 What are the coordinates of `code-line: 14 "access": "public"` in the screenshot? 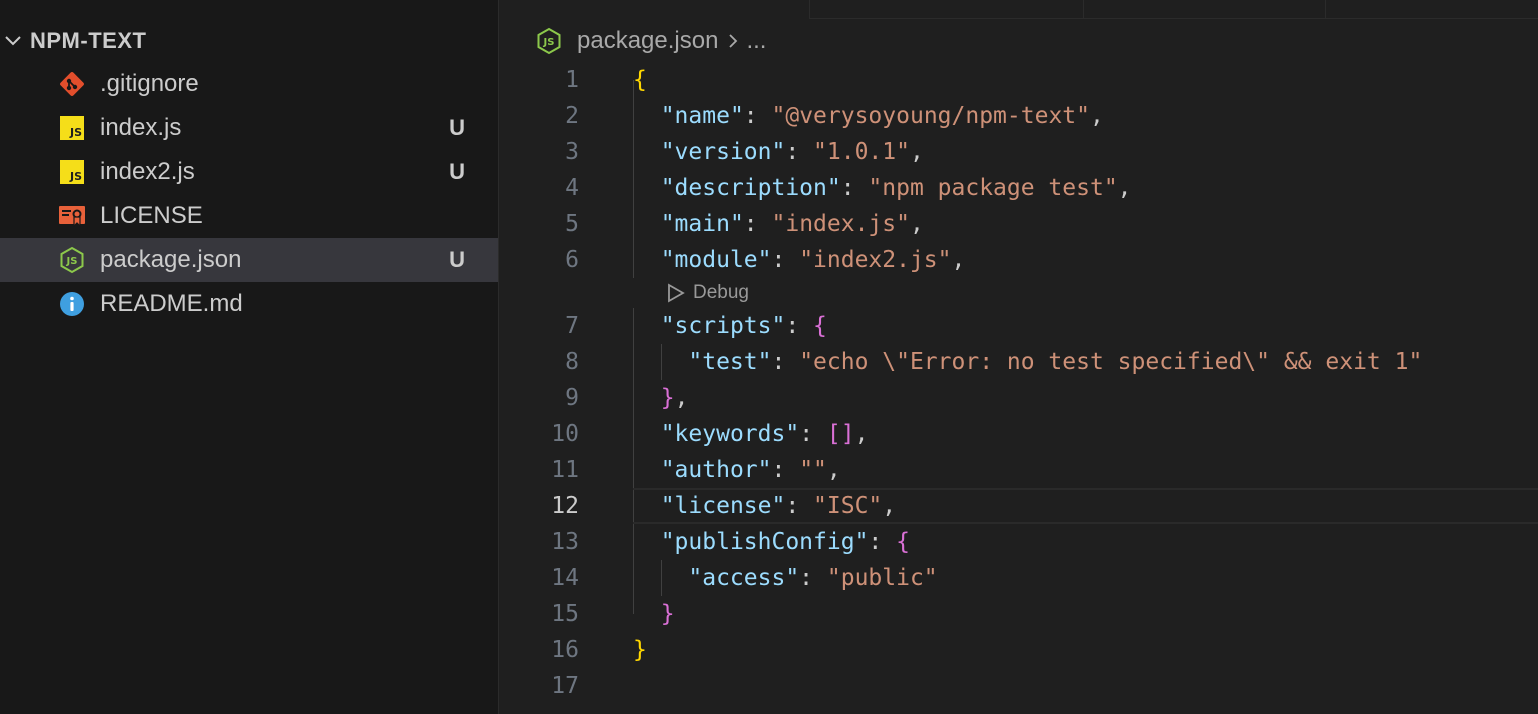 It's located at (1018, 578).